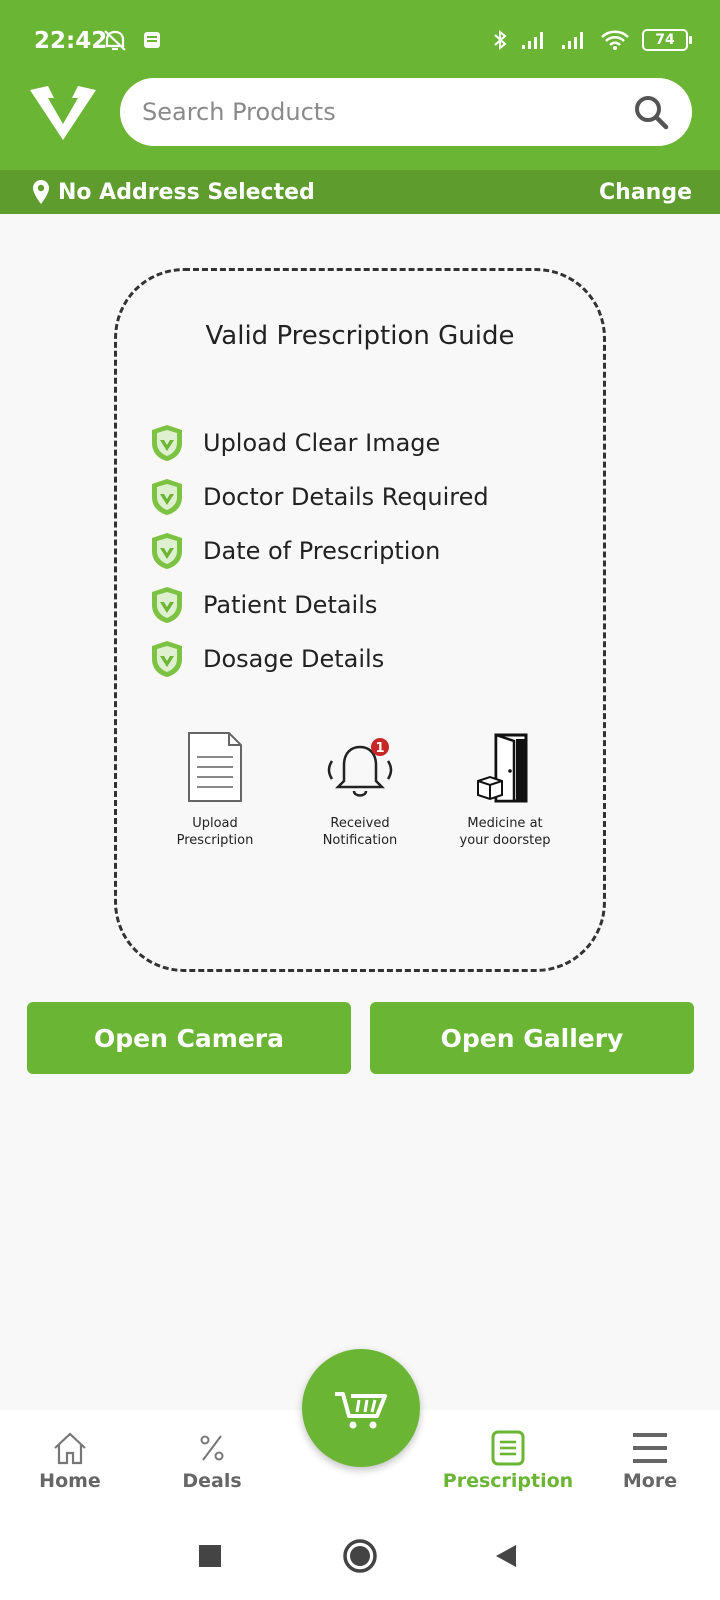  What do you see at coordinates (500, 40) in the screenshot?
I see `bluetooth-icon` at bounding box center [500, 40].